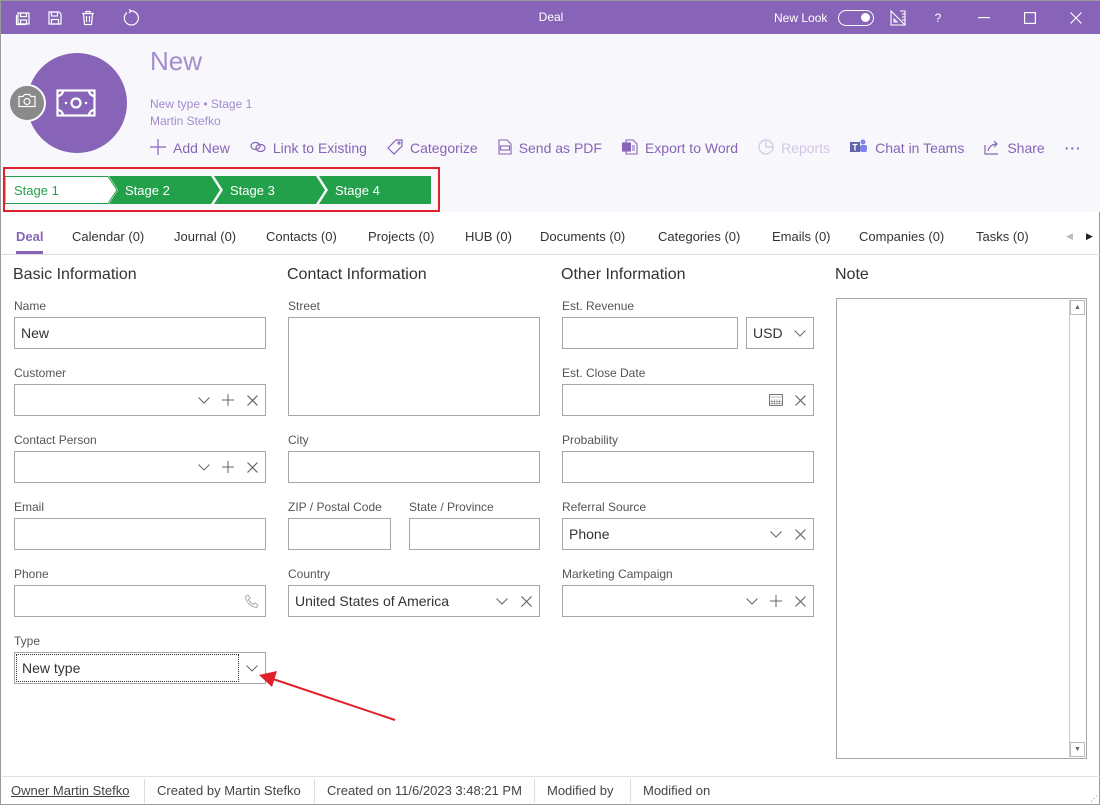  What do you see at coordinates (205, 236) in the screenshot?
I see `tab-journal: Journal (0)` at bounding box center [205, 236].